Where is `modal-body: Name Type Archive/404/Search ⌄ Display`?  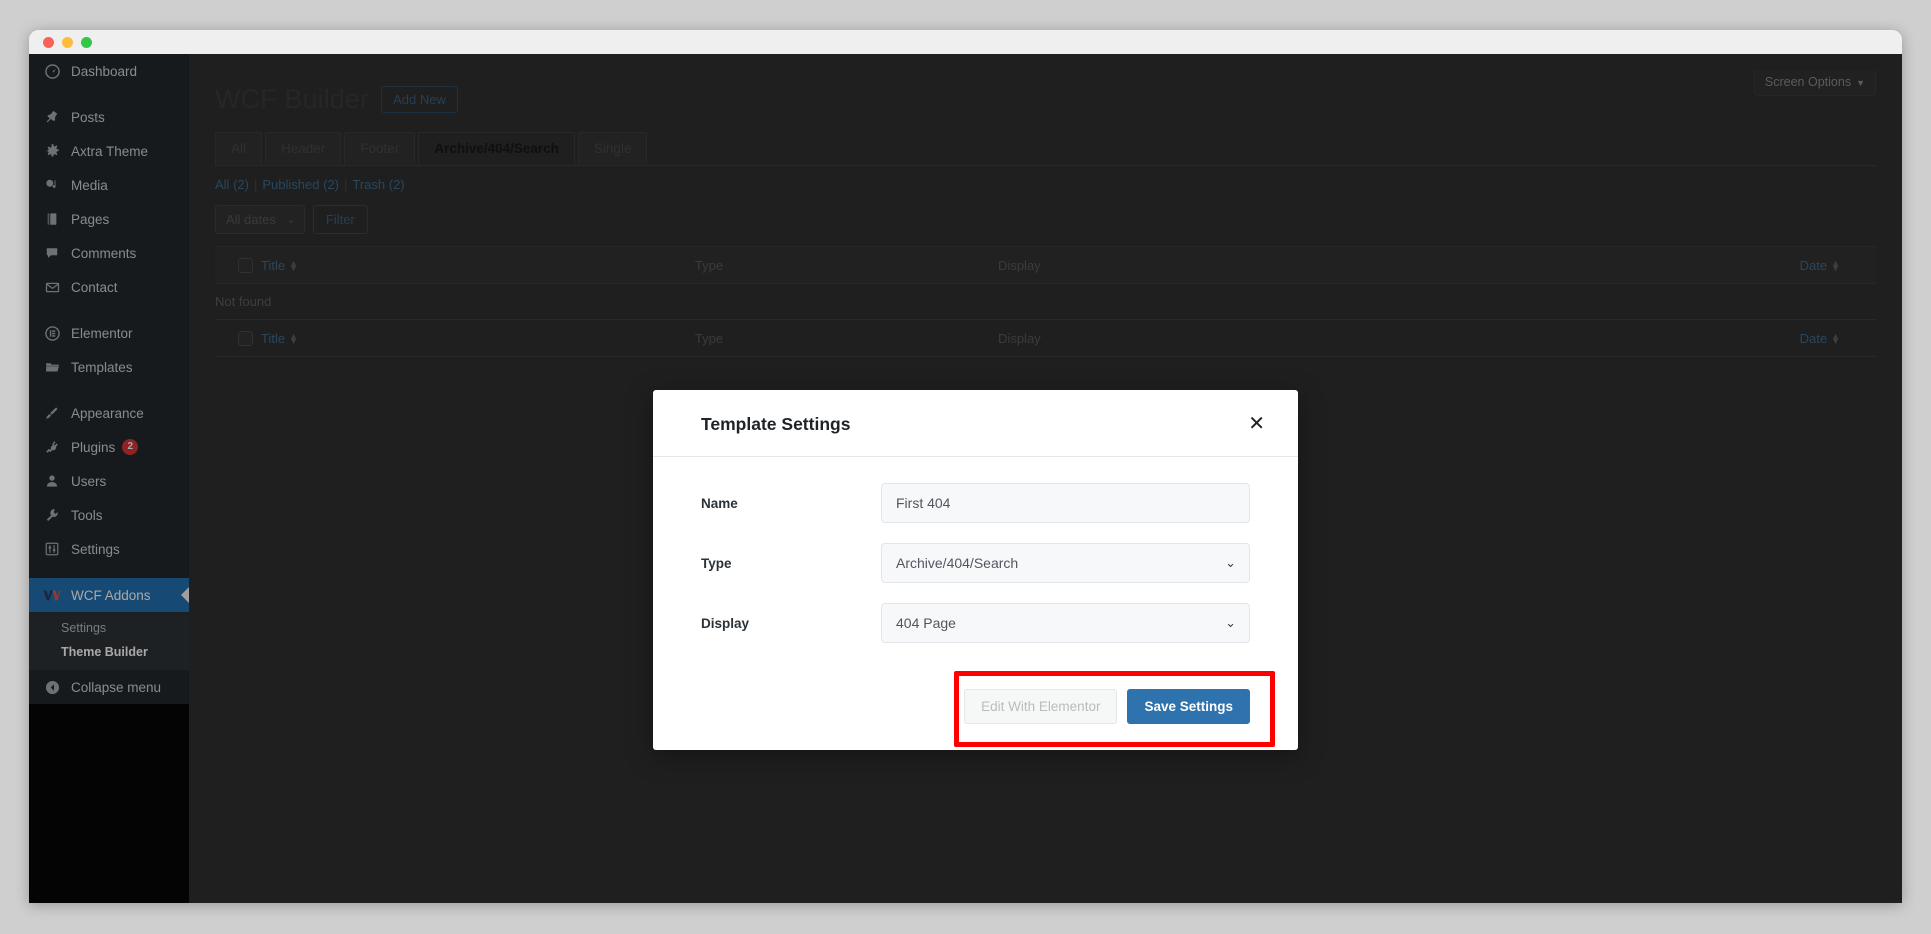
modal-body: Name Type Archive/404/Search ⌄ Display is located at coordinates (975, 563).